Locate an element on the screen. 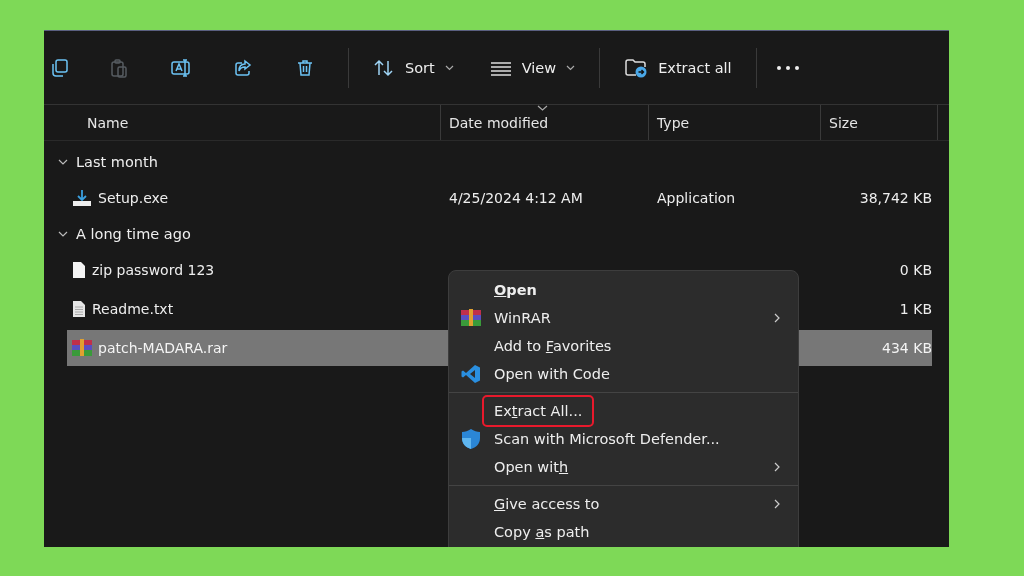 This screenshot has width=1024, height=576. code-editor-icon is located at coordinates (471, 374).